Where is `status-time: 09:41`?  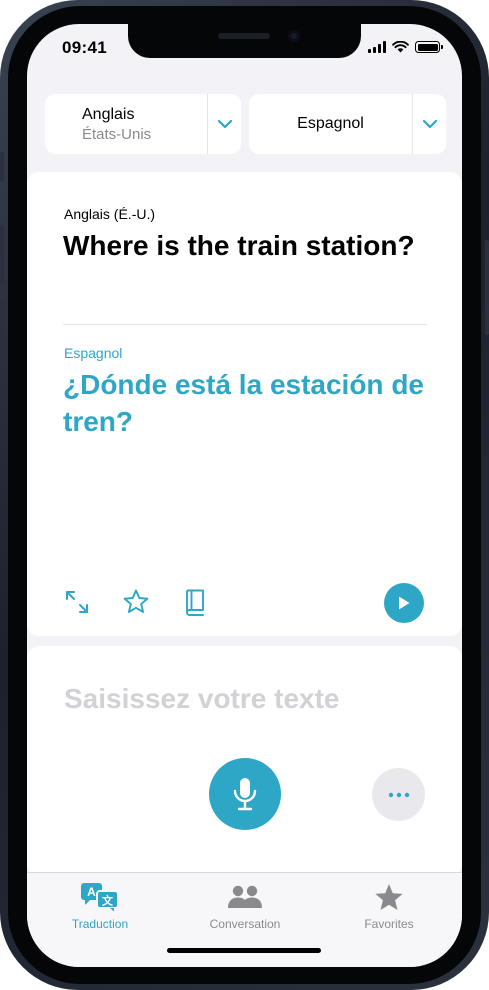 status-time: 09:41 is located at coordinates (84, 47).